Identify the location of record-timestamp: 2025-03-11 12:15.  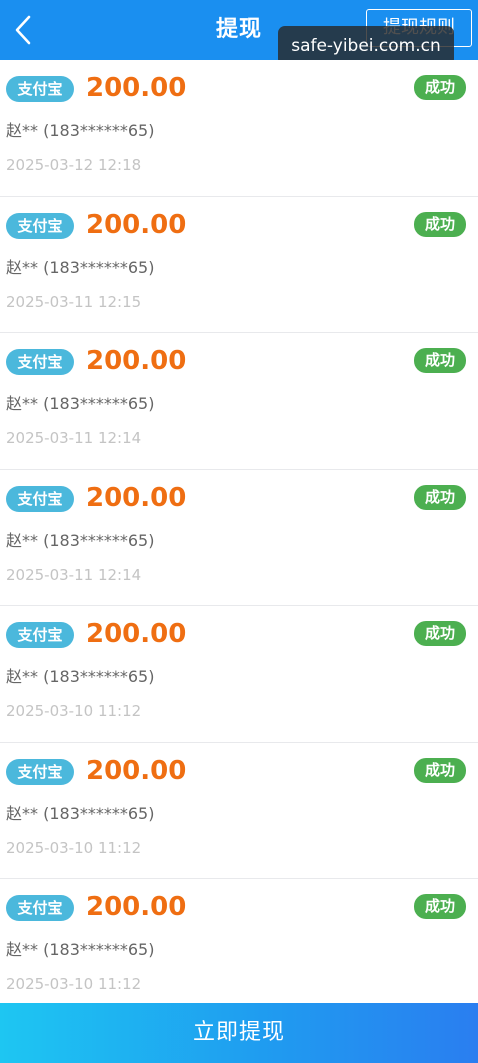
(74, 301).